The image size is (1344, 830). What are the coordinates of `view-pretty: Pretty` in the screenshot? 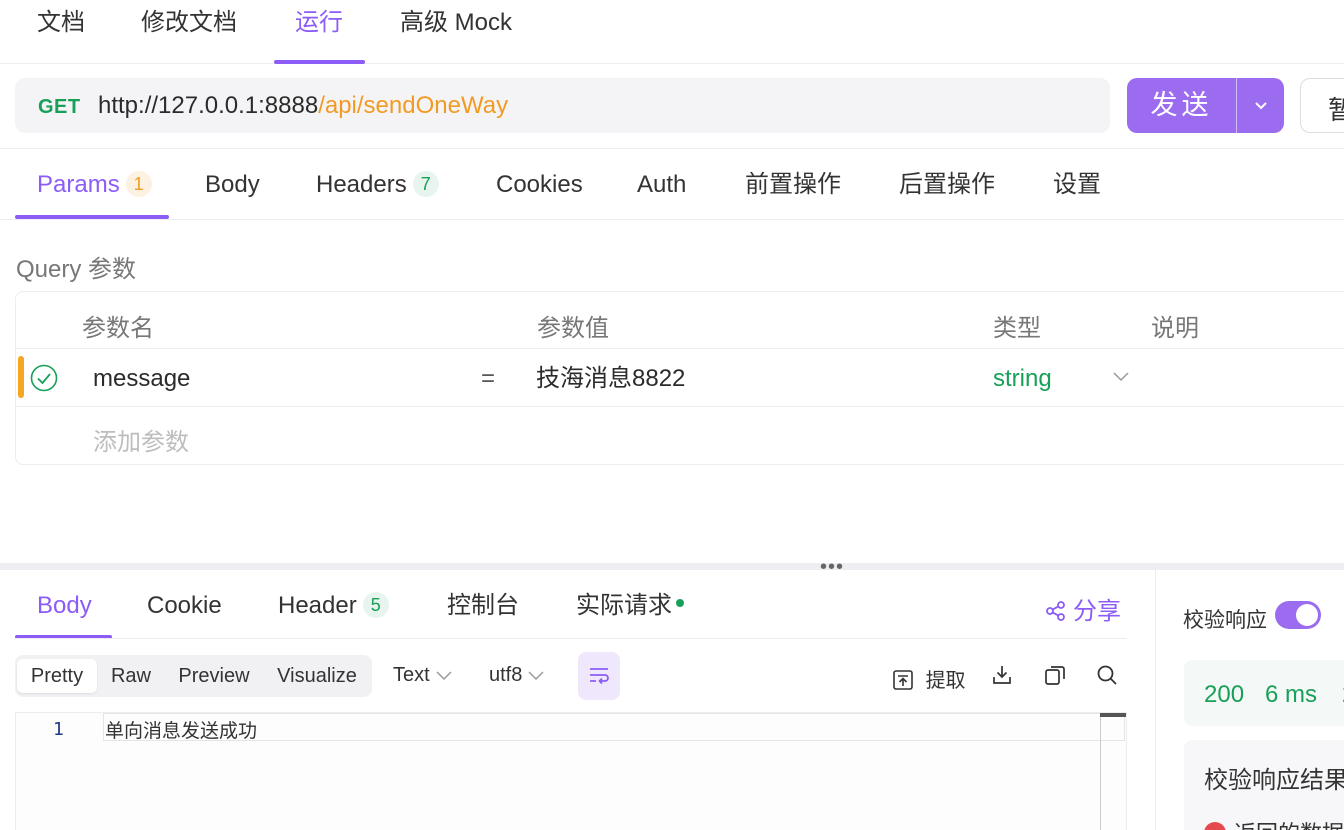 It's located at (57, 676).